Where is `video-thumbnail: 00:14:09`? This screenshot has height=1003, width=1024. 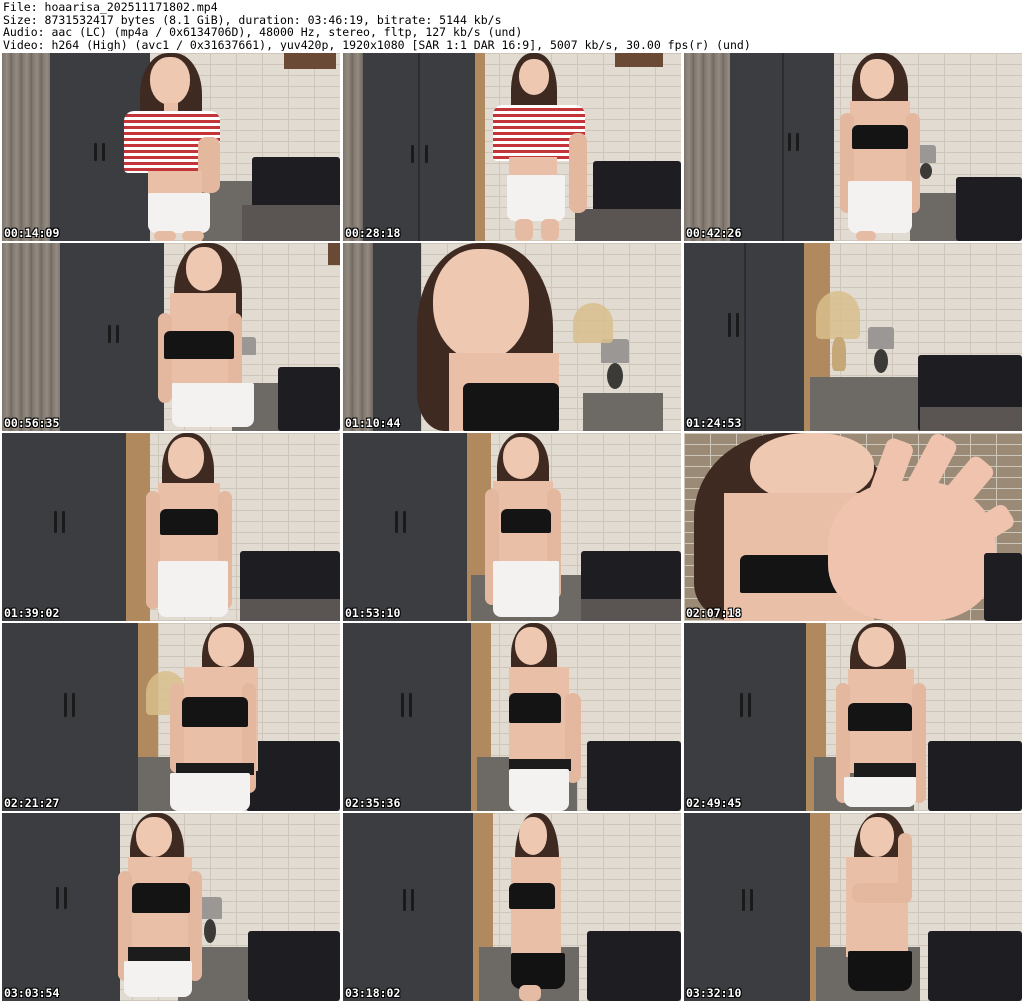
video-thumbnail: 00:14:09 is located at coordinates (171, 147).